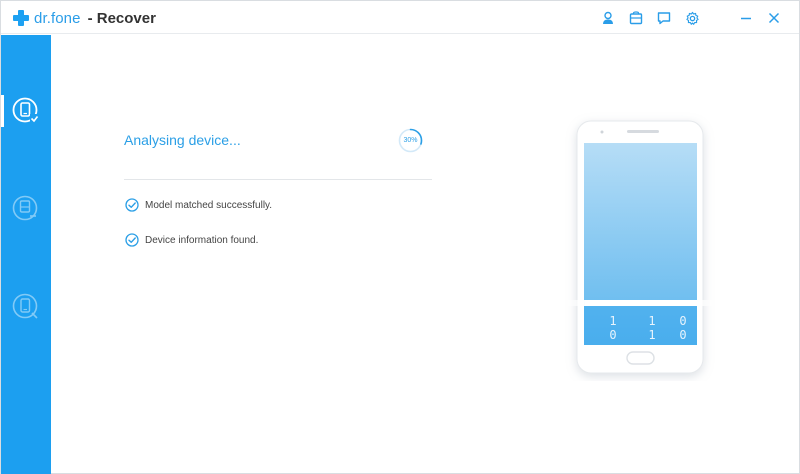 Image resolution: width=800 pixels, height=474 pixels. I want to click on step-label: Device information found., so click(202, 240).